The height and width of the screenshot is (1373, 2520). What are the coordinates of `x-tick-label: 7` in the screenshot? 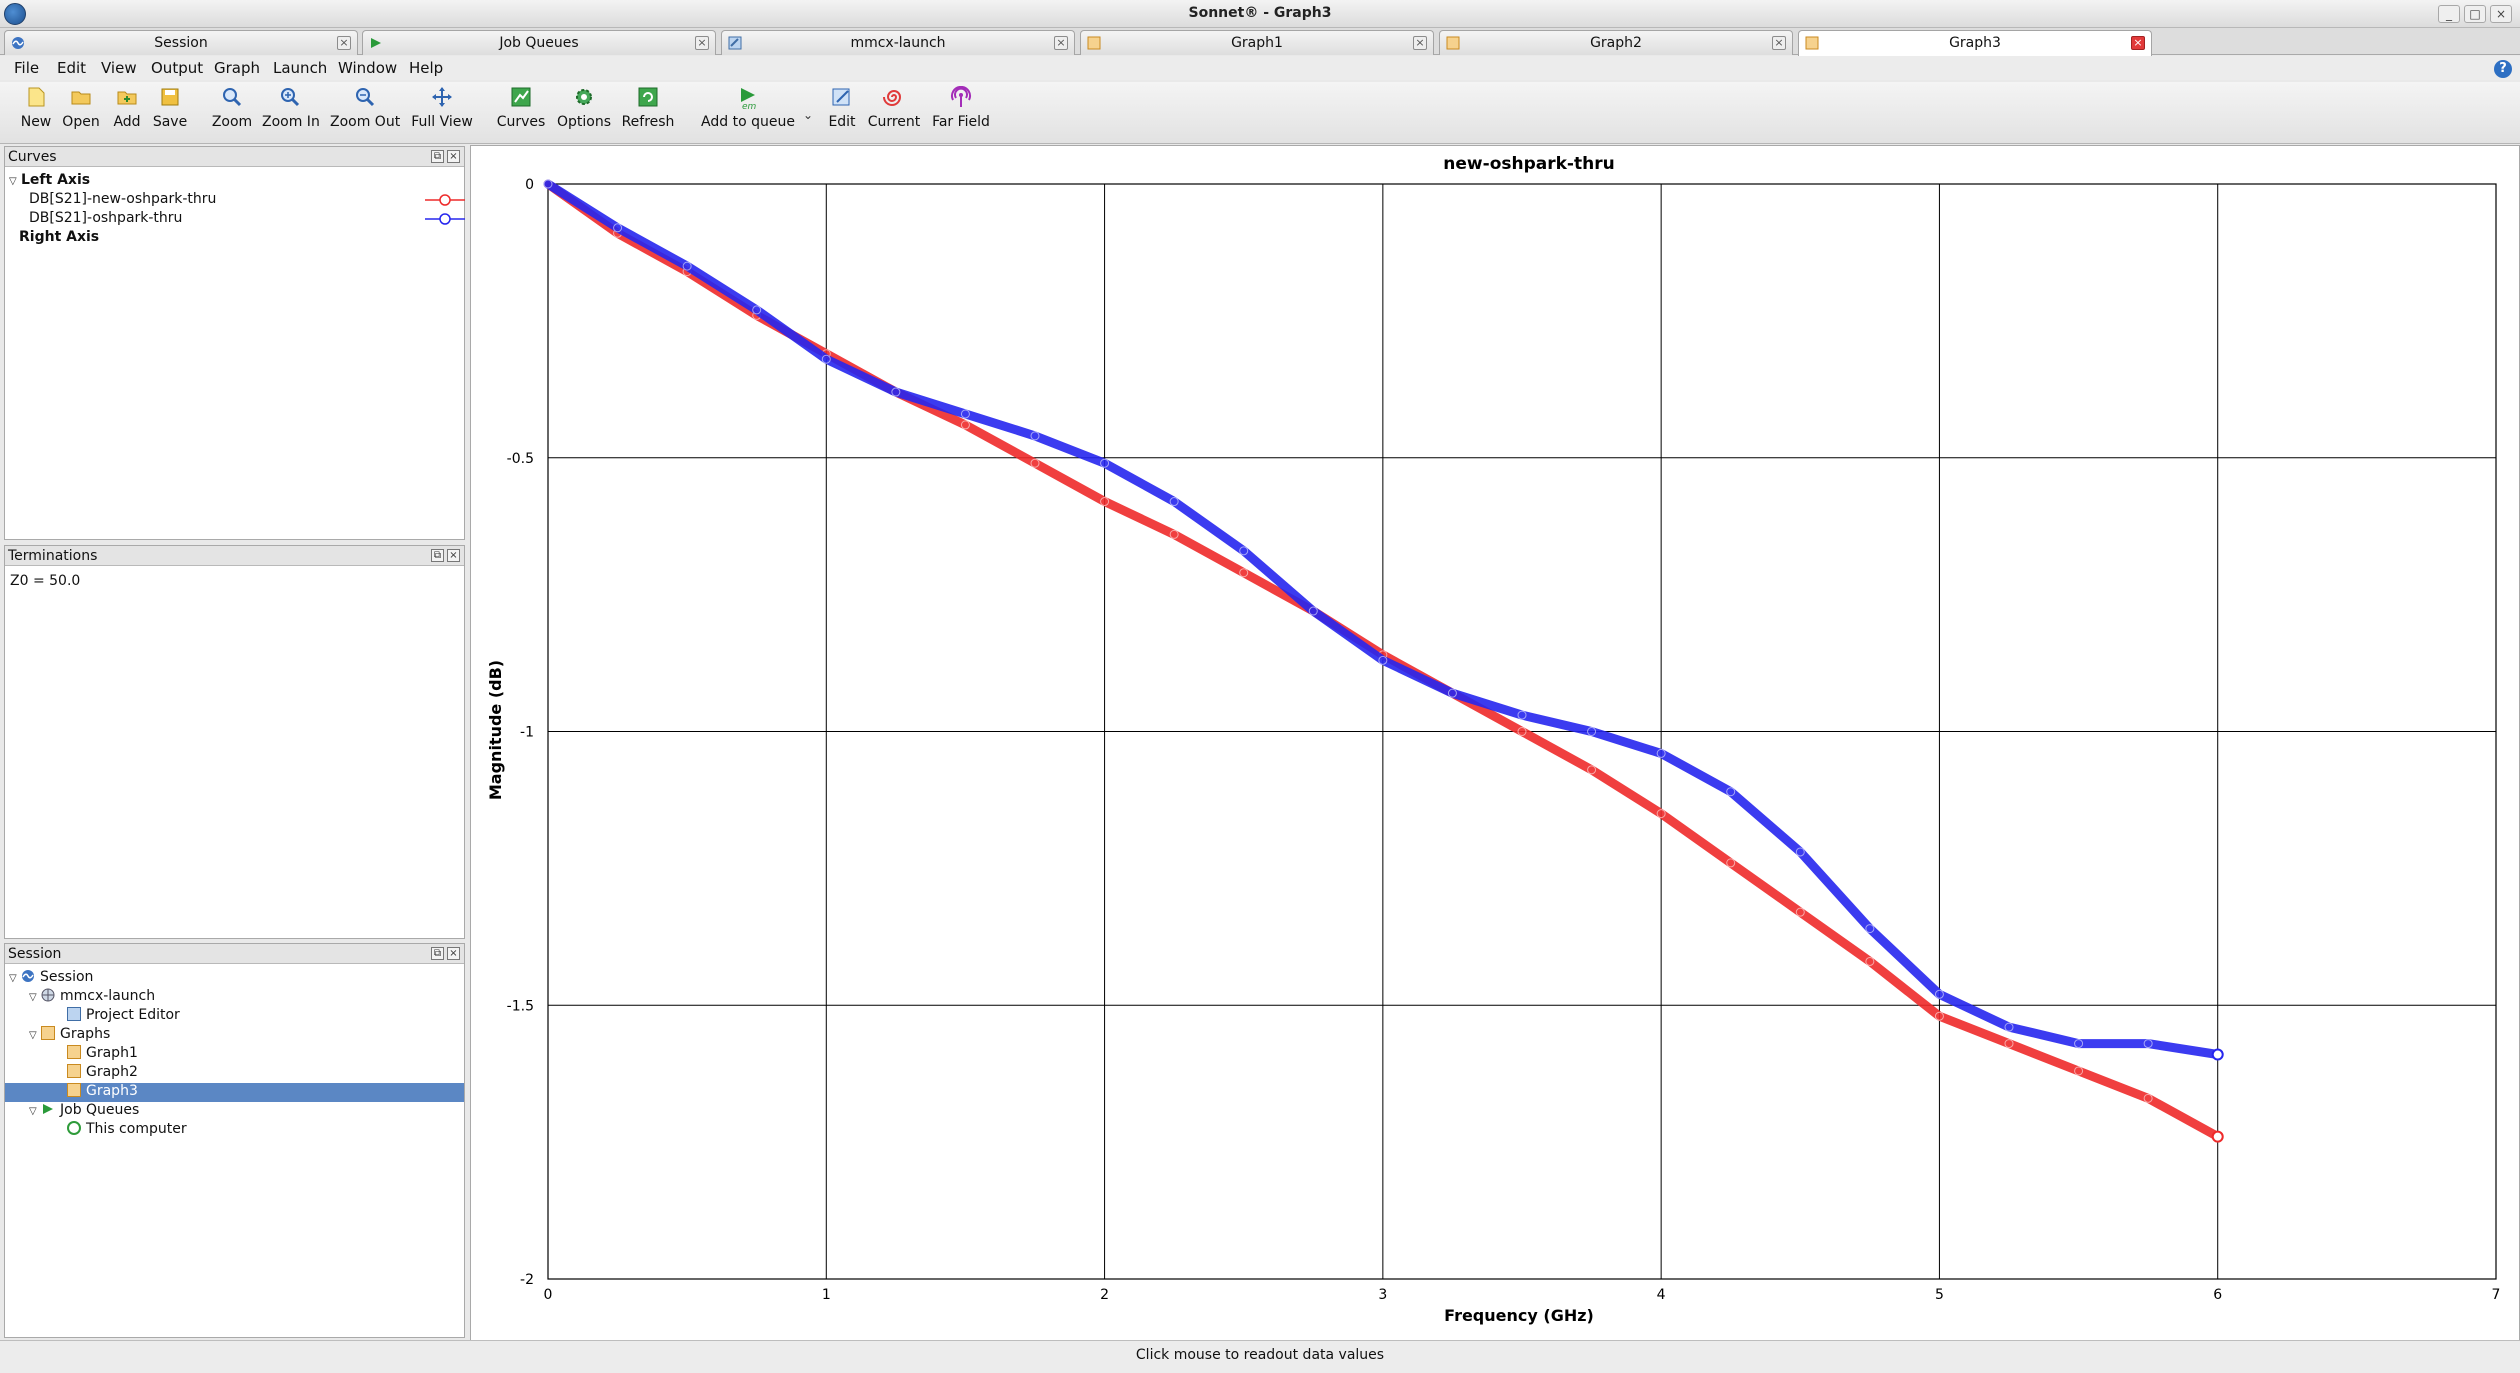 It's located at (2496, 1295).